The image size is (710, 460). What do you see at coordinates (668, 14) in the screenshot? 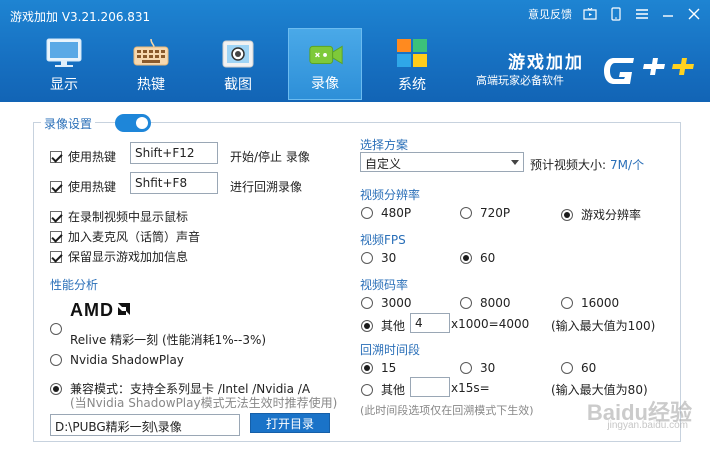
I see `minimize-icon` at bounding box center [668, 14].